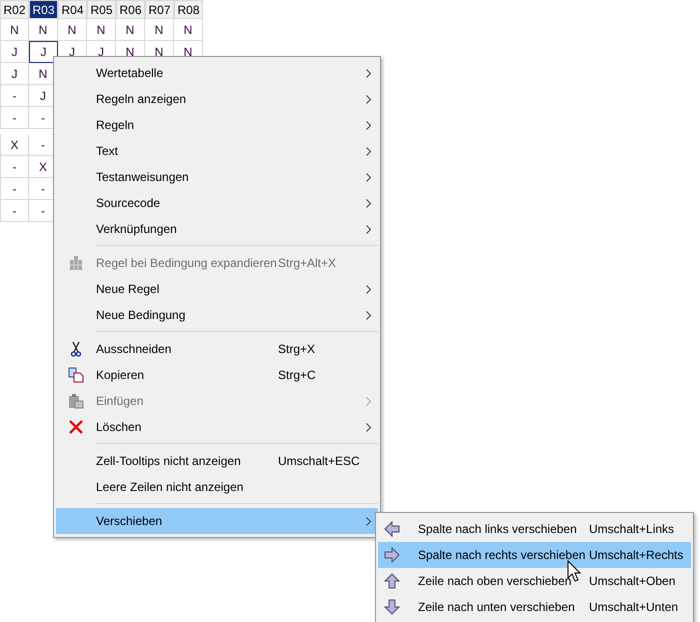  I want to click on menu-item-label: Verknüpfungen, so click(137, 229).